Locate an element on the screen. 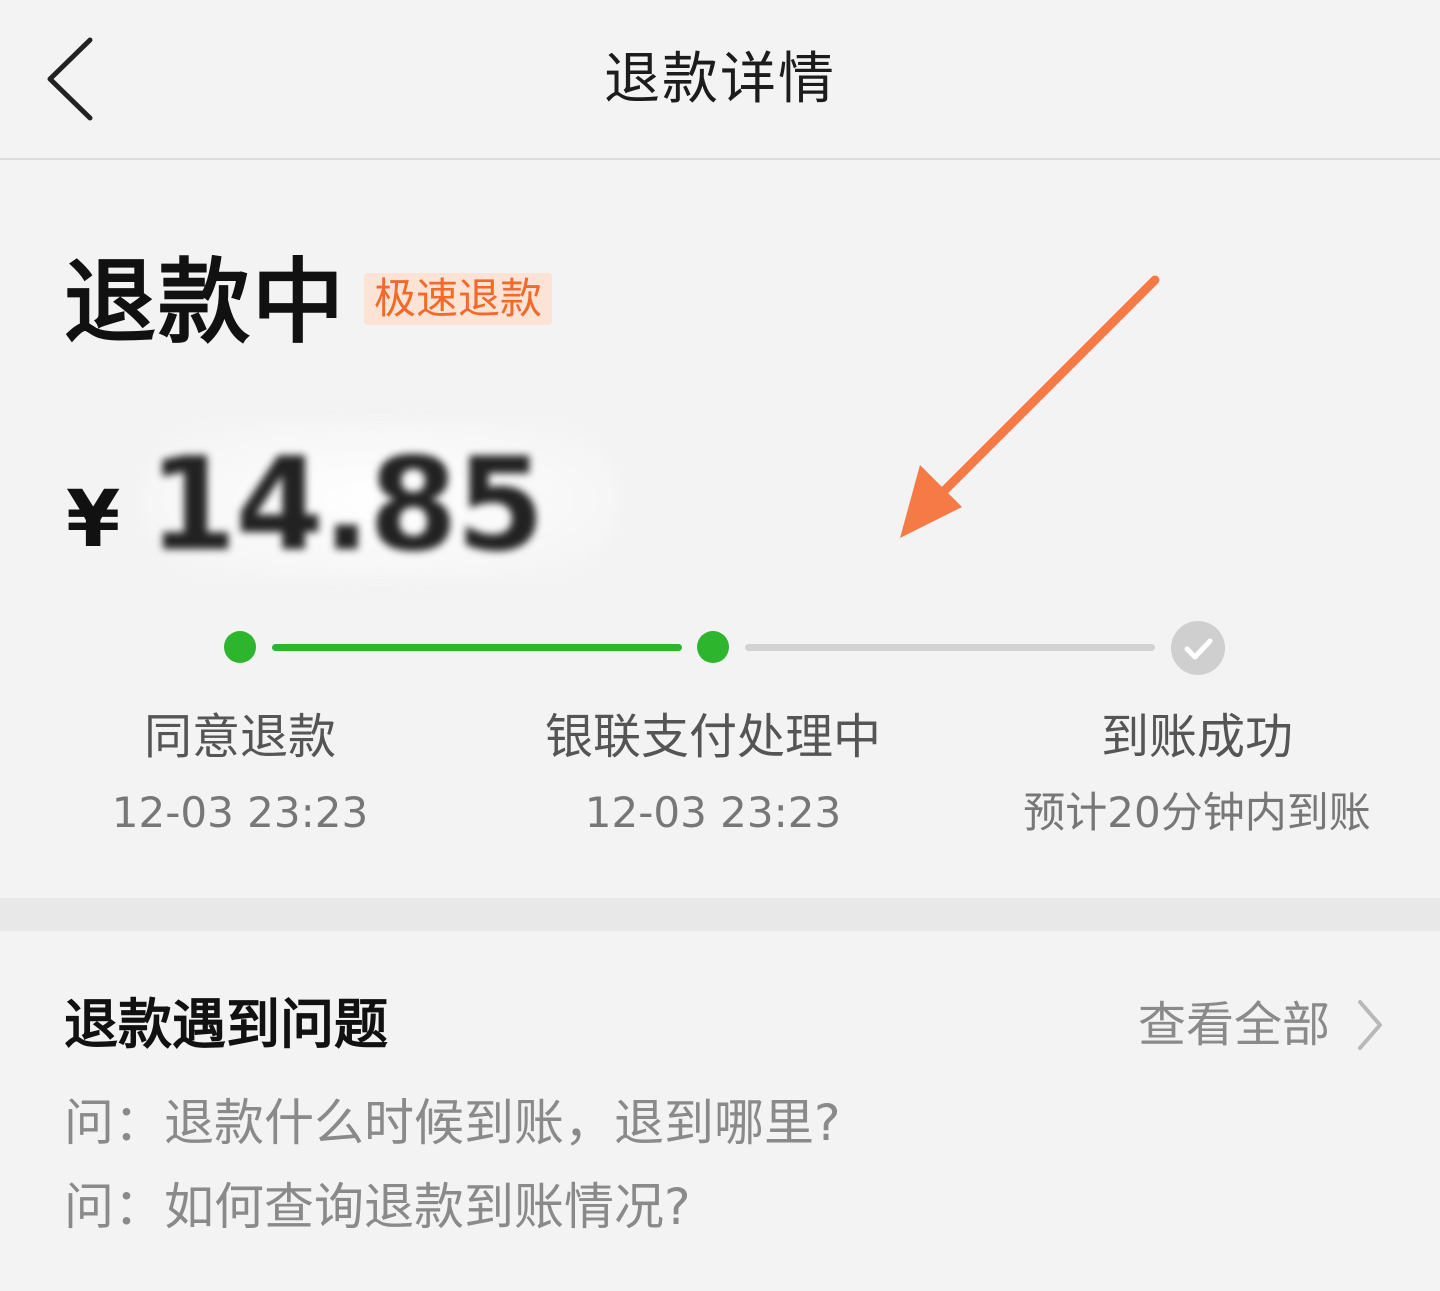 The height and width of the screenshot is (1291, 1440). page-title: 退款详情 is located at coordinates (720, 79).